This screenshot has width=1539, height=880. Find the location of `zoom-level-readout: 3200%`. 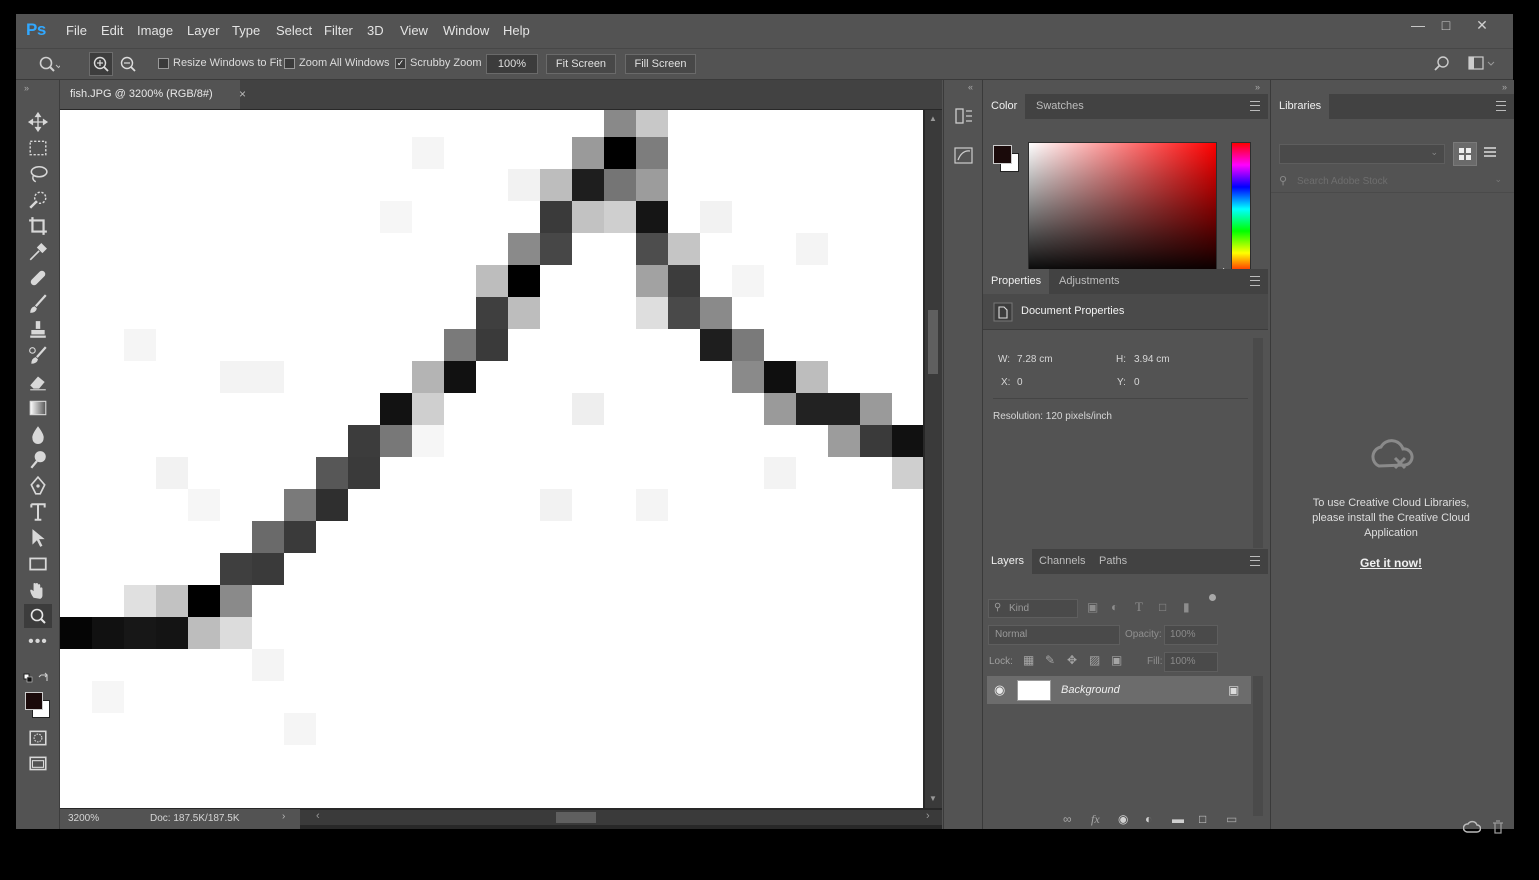

zoom-level-readout: 3200% is located at coordinates (83, 818).